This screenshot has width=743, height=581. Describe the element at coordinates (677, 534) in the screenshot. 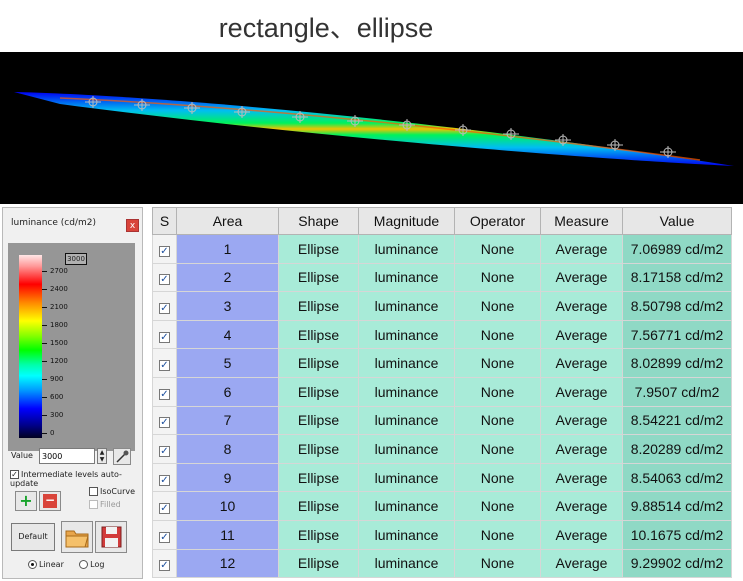

I see `value-cell: 10.1675 cd/m2` at that location.